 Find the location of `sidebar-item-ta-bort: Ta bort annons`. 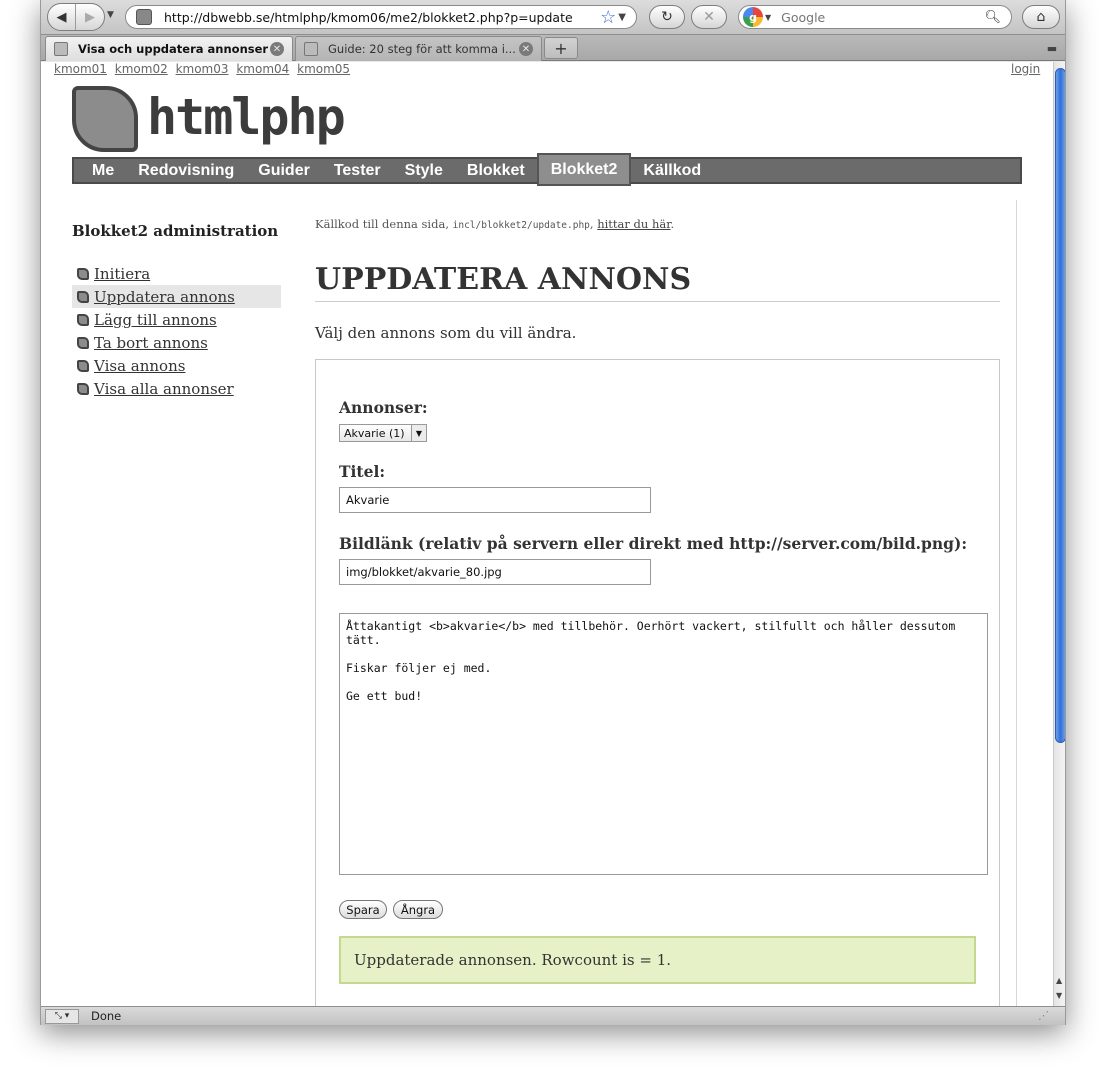

sidebar-item-ta-bort: Ta bort annons is located at coordinates (176, 342).